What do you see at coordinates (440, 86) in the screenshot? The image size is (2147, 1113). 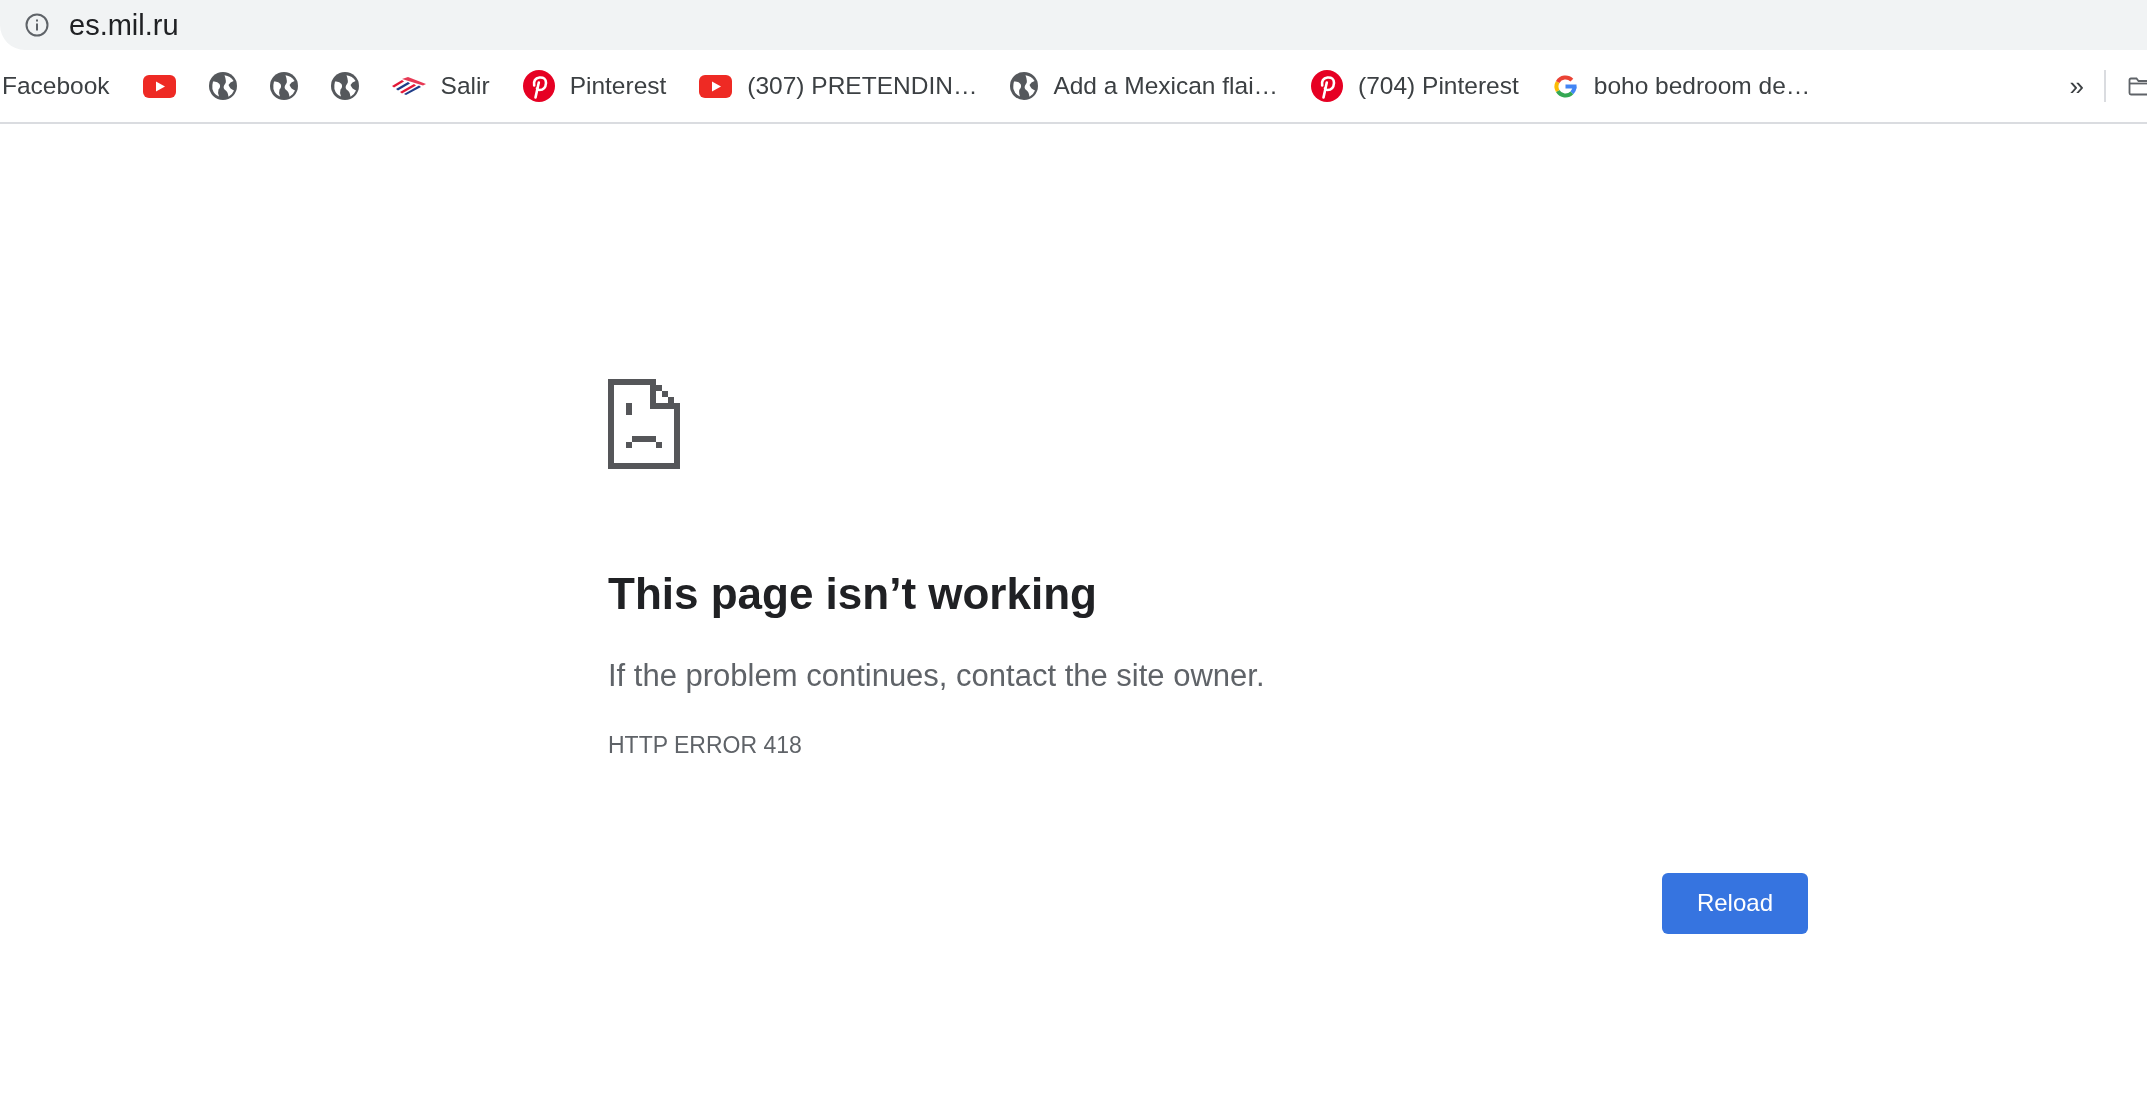 I see `bookmark-link: Salir` at bounding box center [440, 86].